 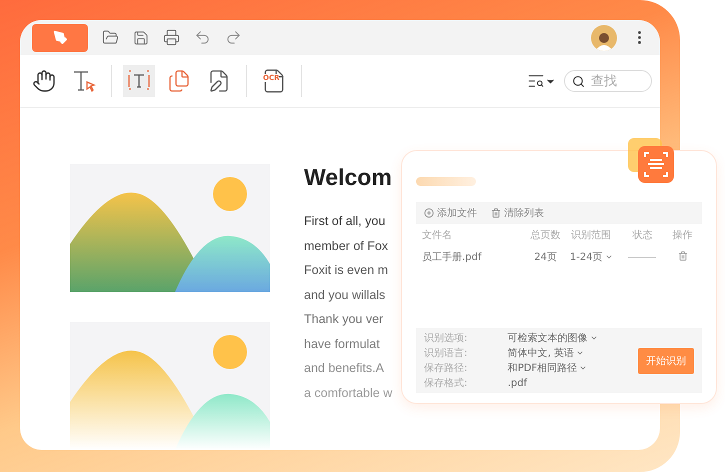 What do you see at coordinates (591, 235) in the screenshot?
I see `column-header: 识别范围` at bounding box center [591, 235].